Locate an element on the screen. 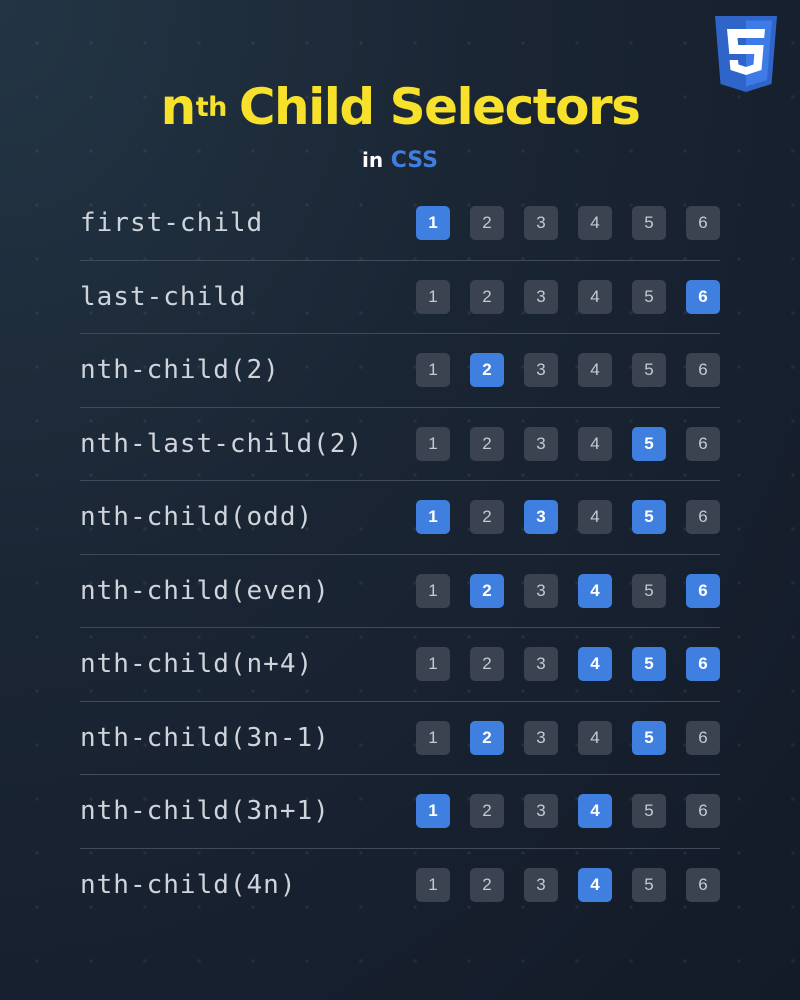  selector-row: nth-child(odd) 1 2 3 4 5 6 is located at coordinates (400, 518).